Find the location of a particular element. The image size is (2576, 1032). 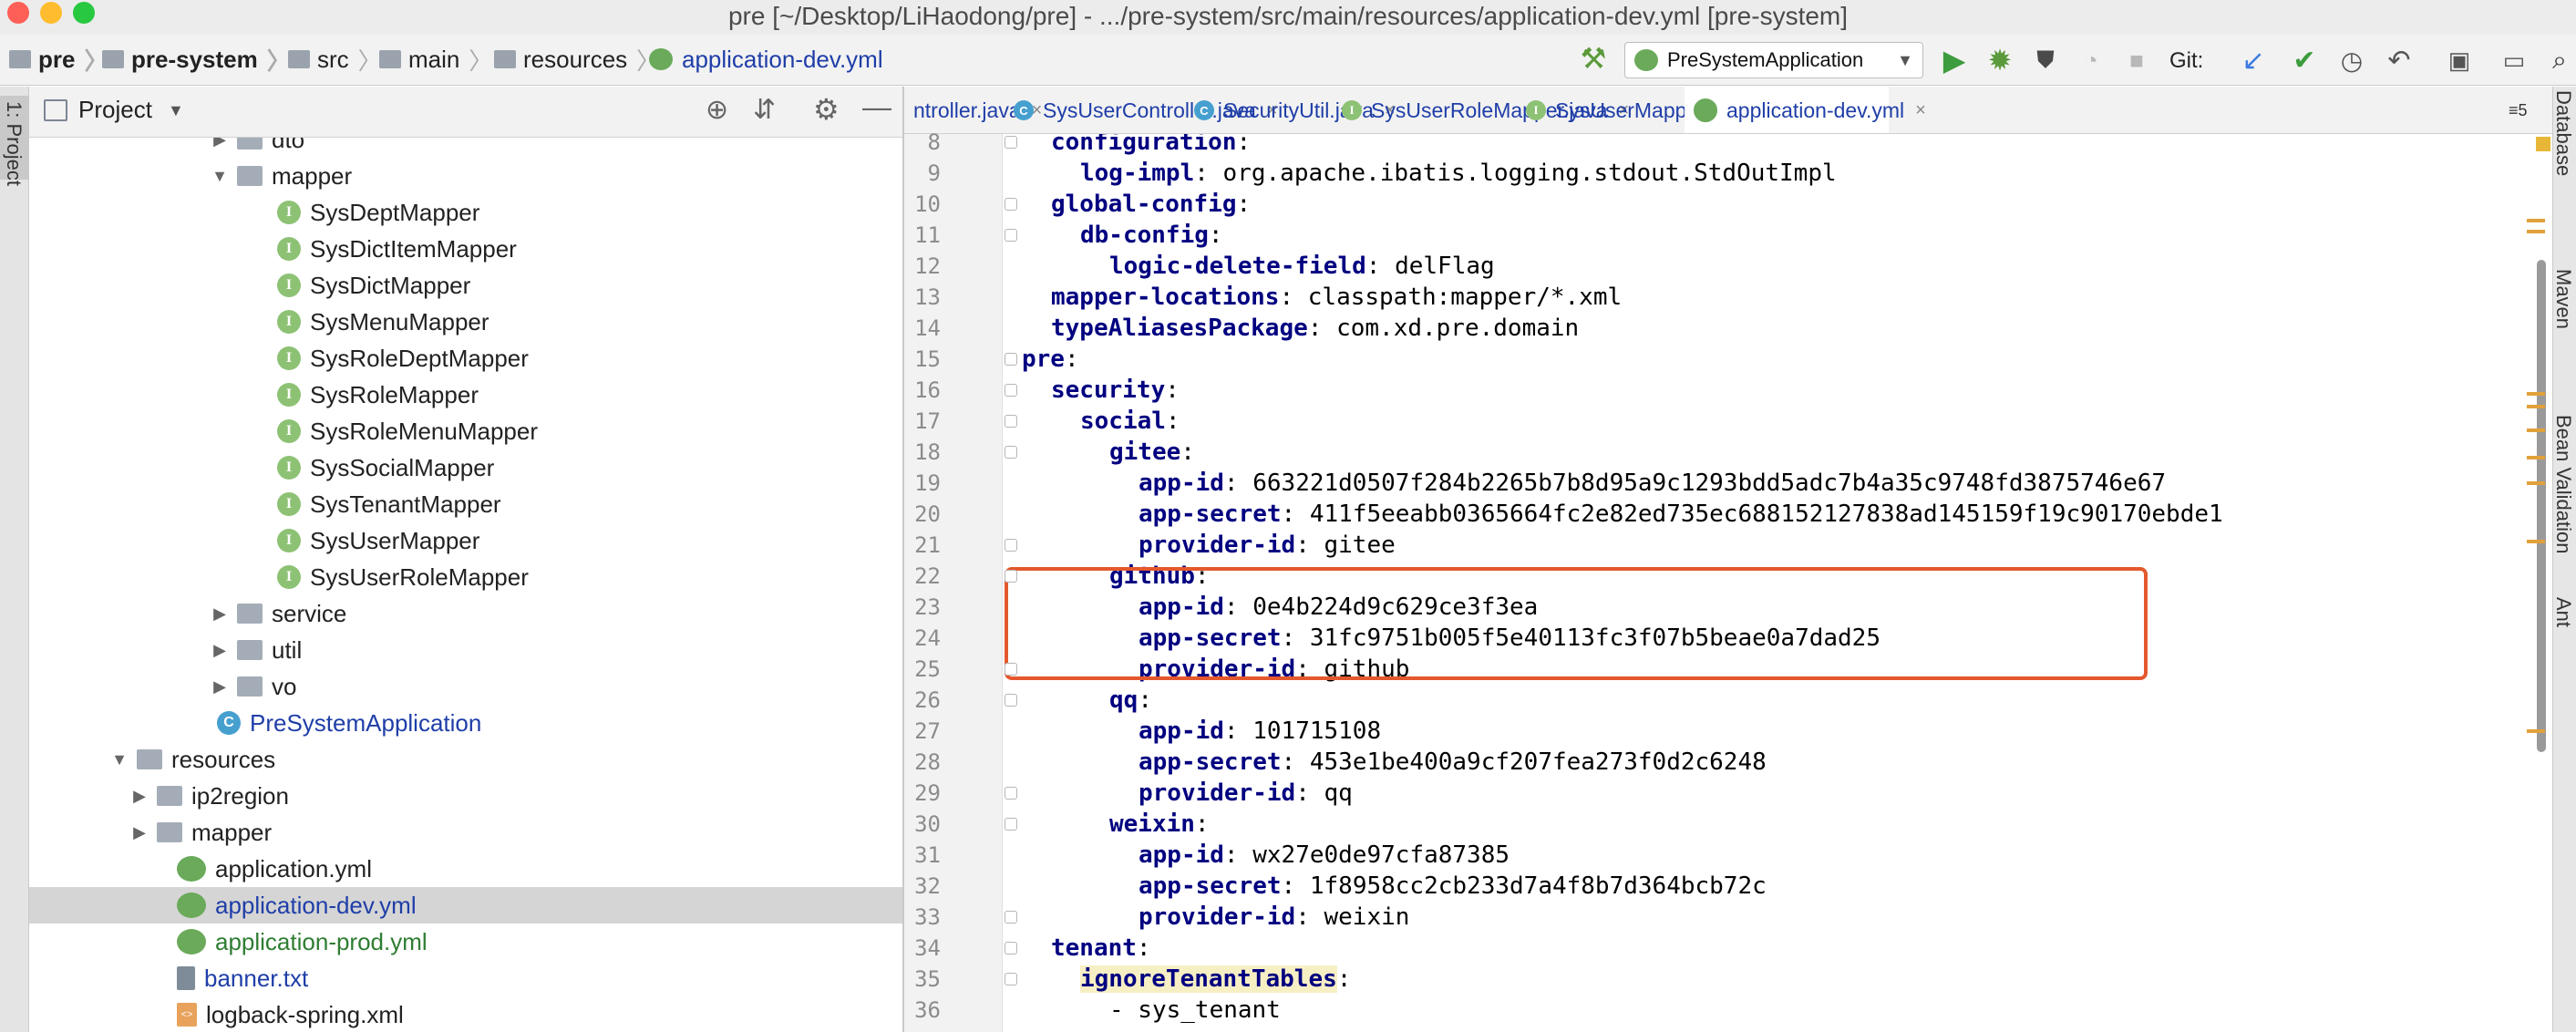

editor-tab-securityutil-java: C SecurityUtil.java × is located at coordinates (1290, 110).